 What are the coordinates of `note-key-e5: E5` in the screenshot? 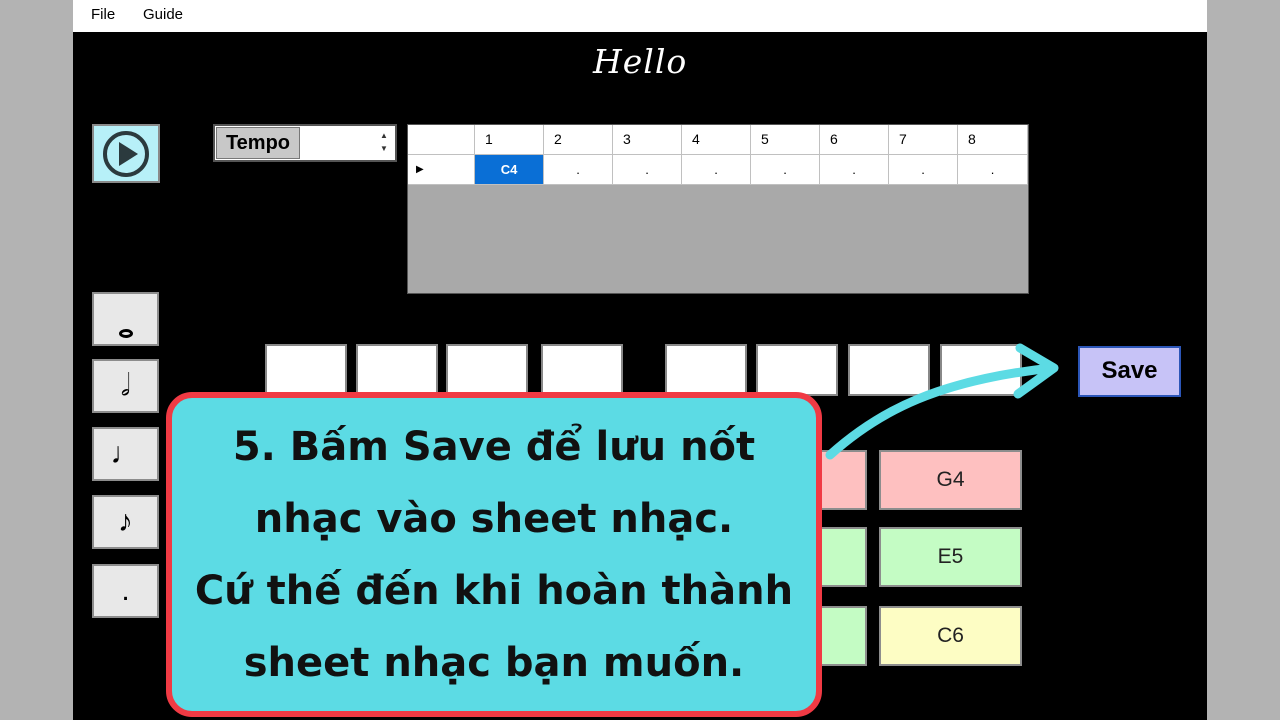 It's located at (950, 557).